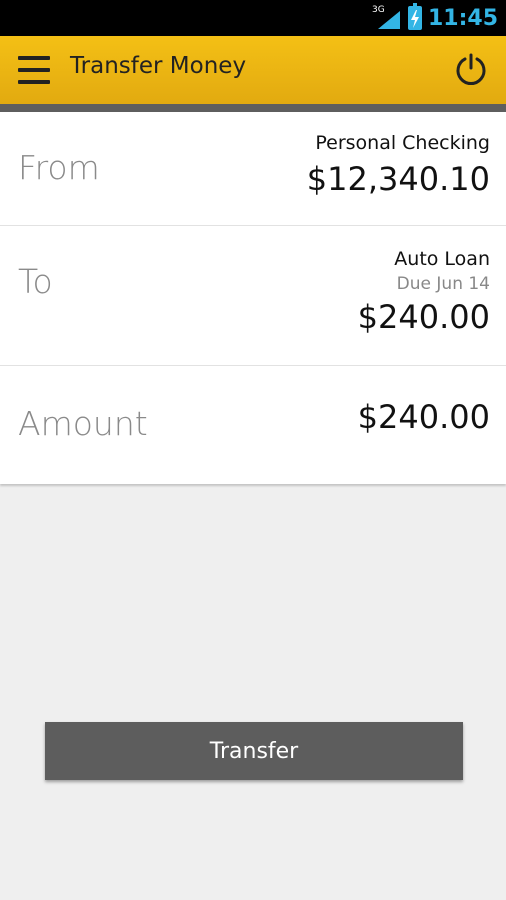  Describe the element at coordinates (442, 259) in the screenshot. I see `to-account-name: Auto Loan` at that location.